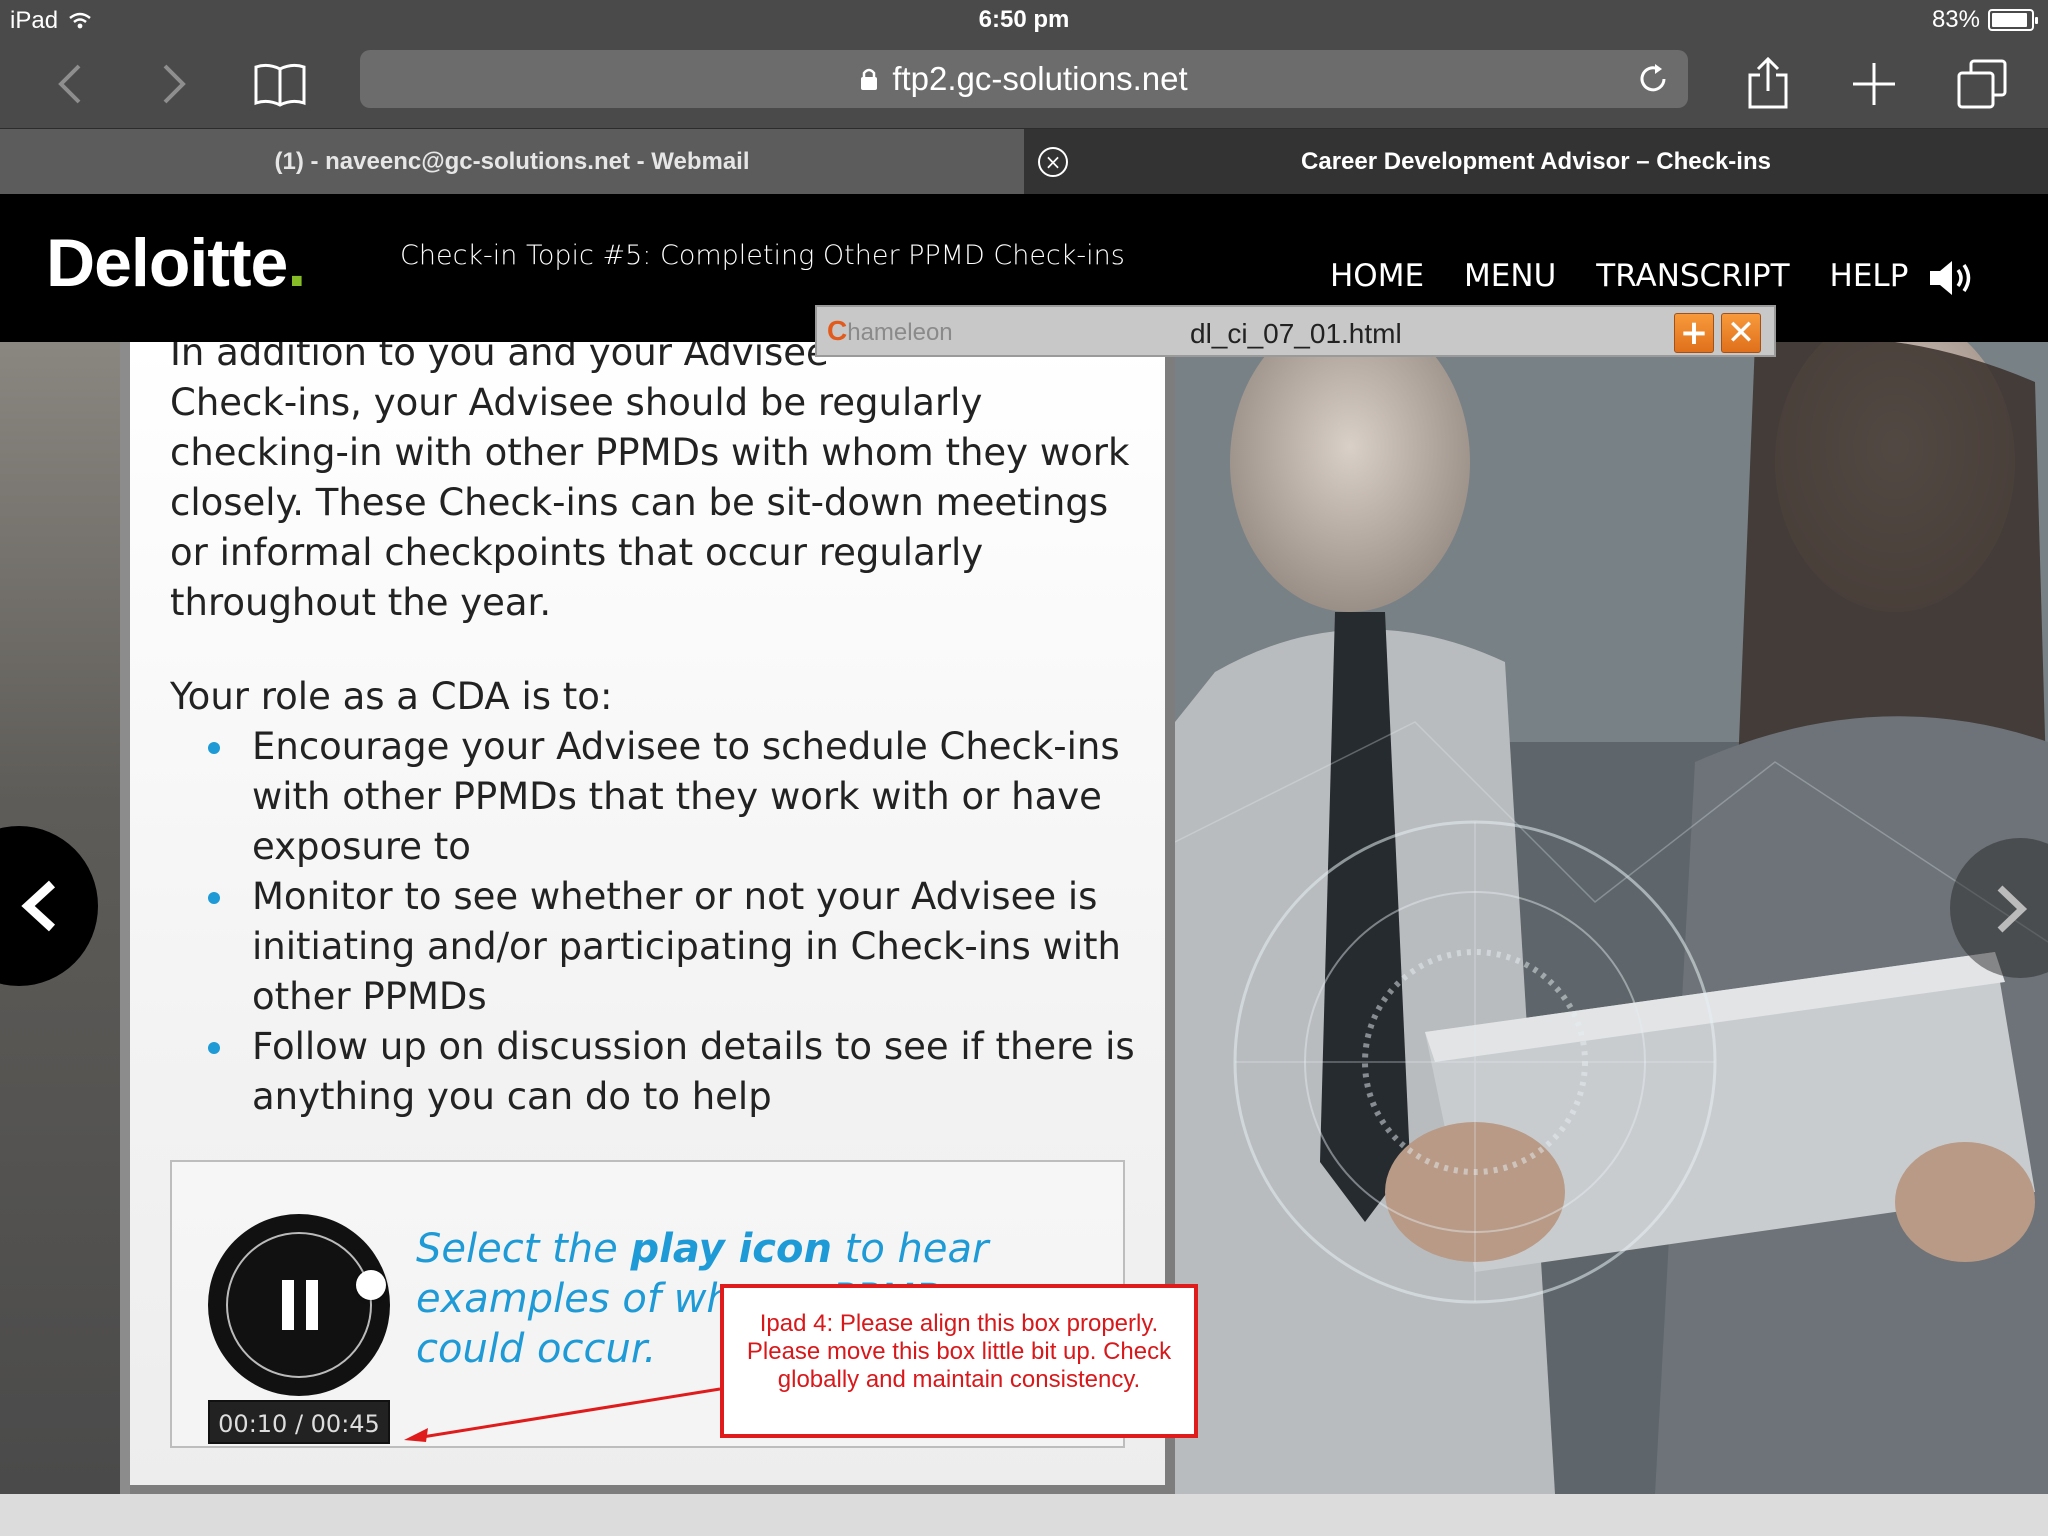  Describe the element at coordinates (1653, 79) in the screenshot. I see `reload-icon` at that location.